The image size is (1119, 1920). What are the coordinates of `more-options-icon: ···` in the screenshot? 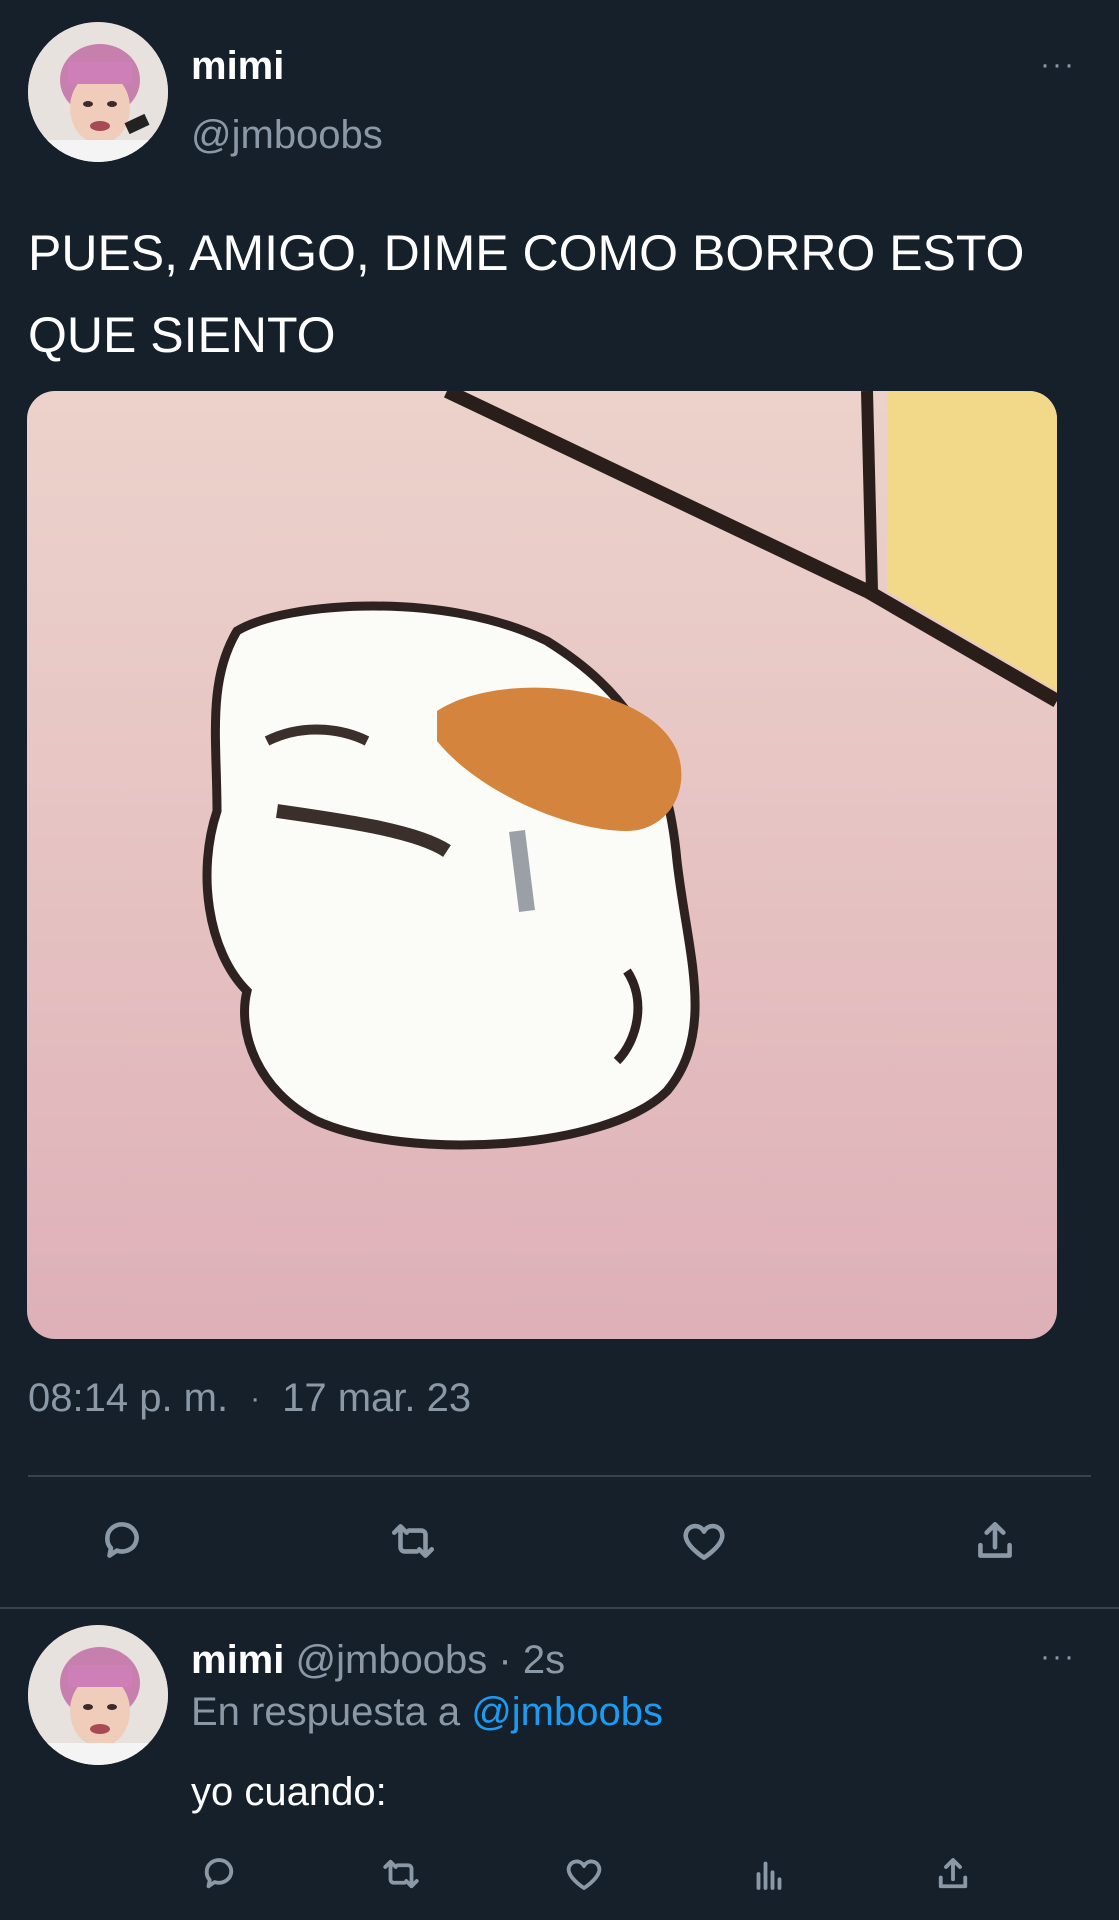 It's located at (1058, 65).